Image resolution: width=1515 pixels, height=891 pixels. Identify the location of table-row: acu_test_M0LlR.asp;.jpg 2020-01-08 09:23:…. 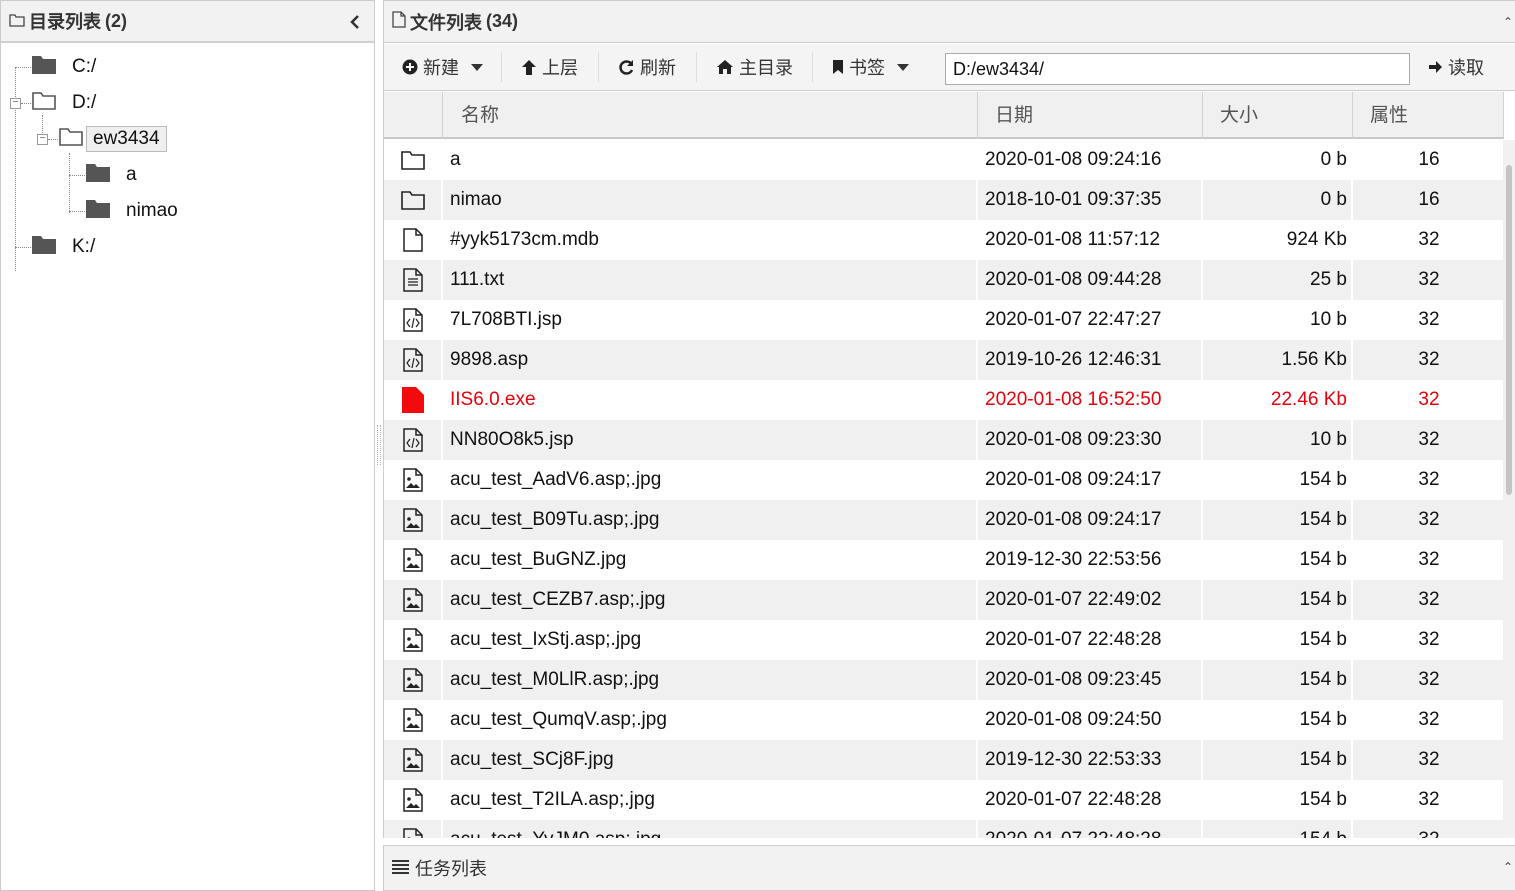
(944, 680).